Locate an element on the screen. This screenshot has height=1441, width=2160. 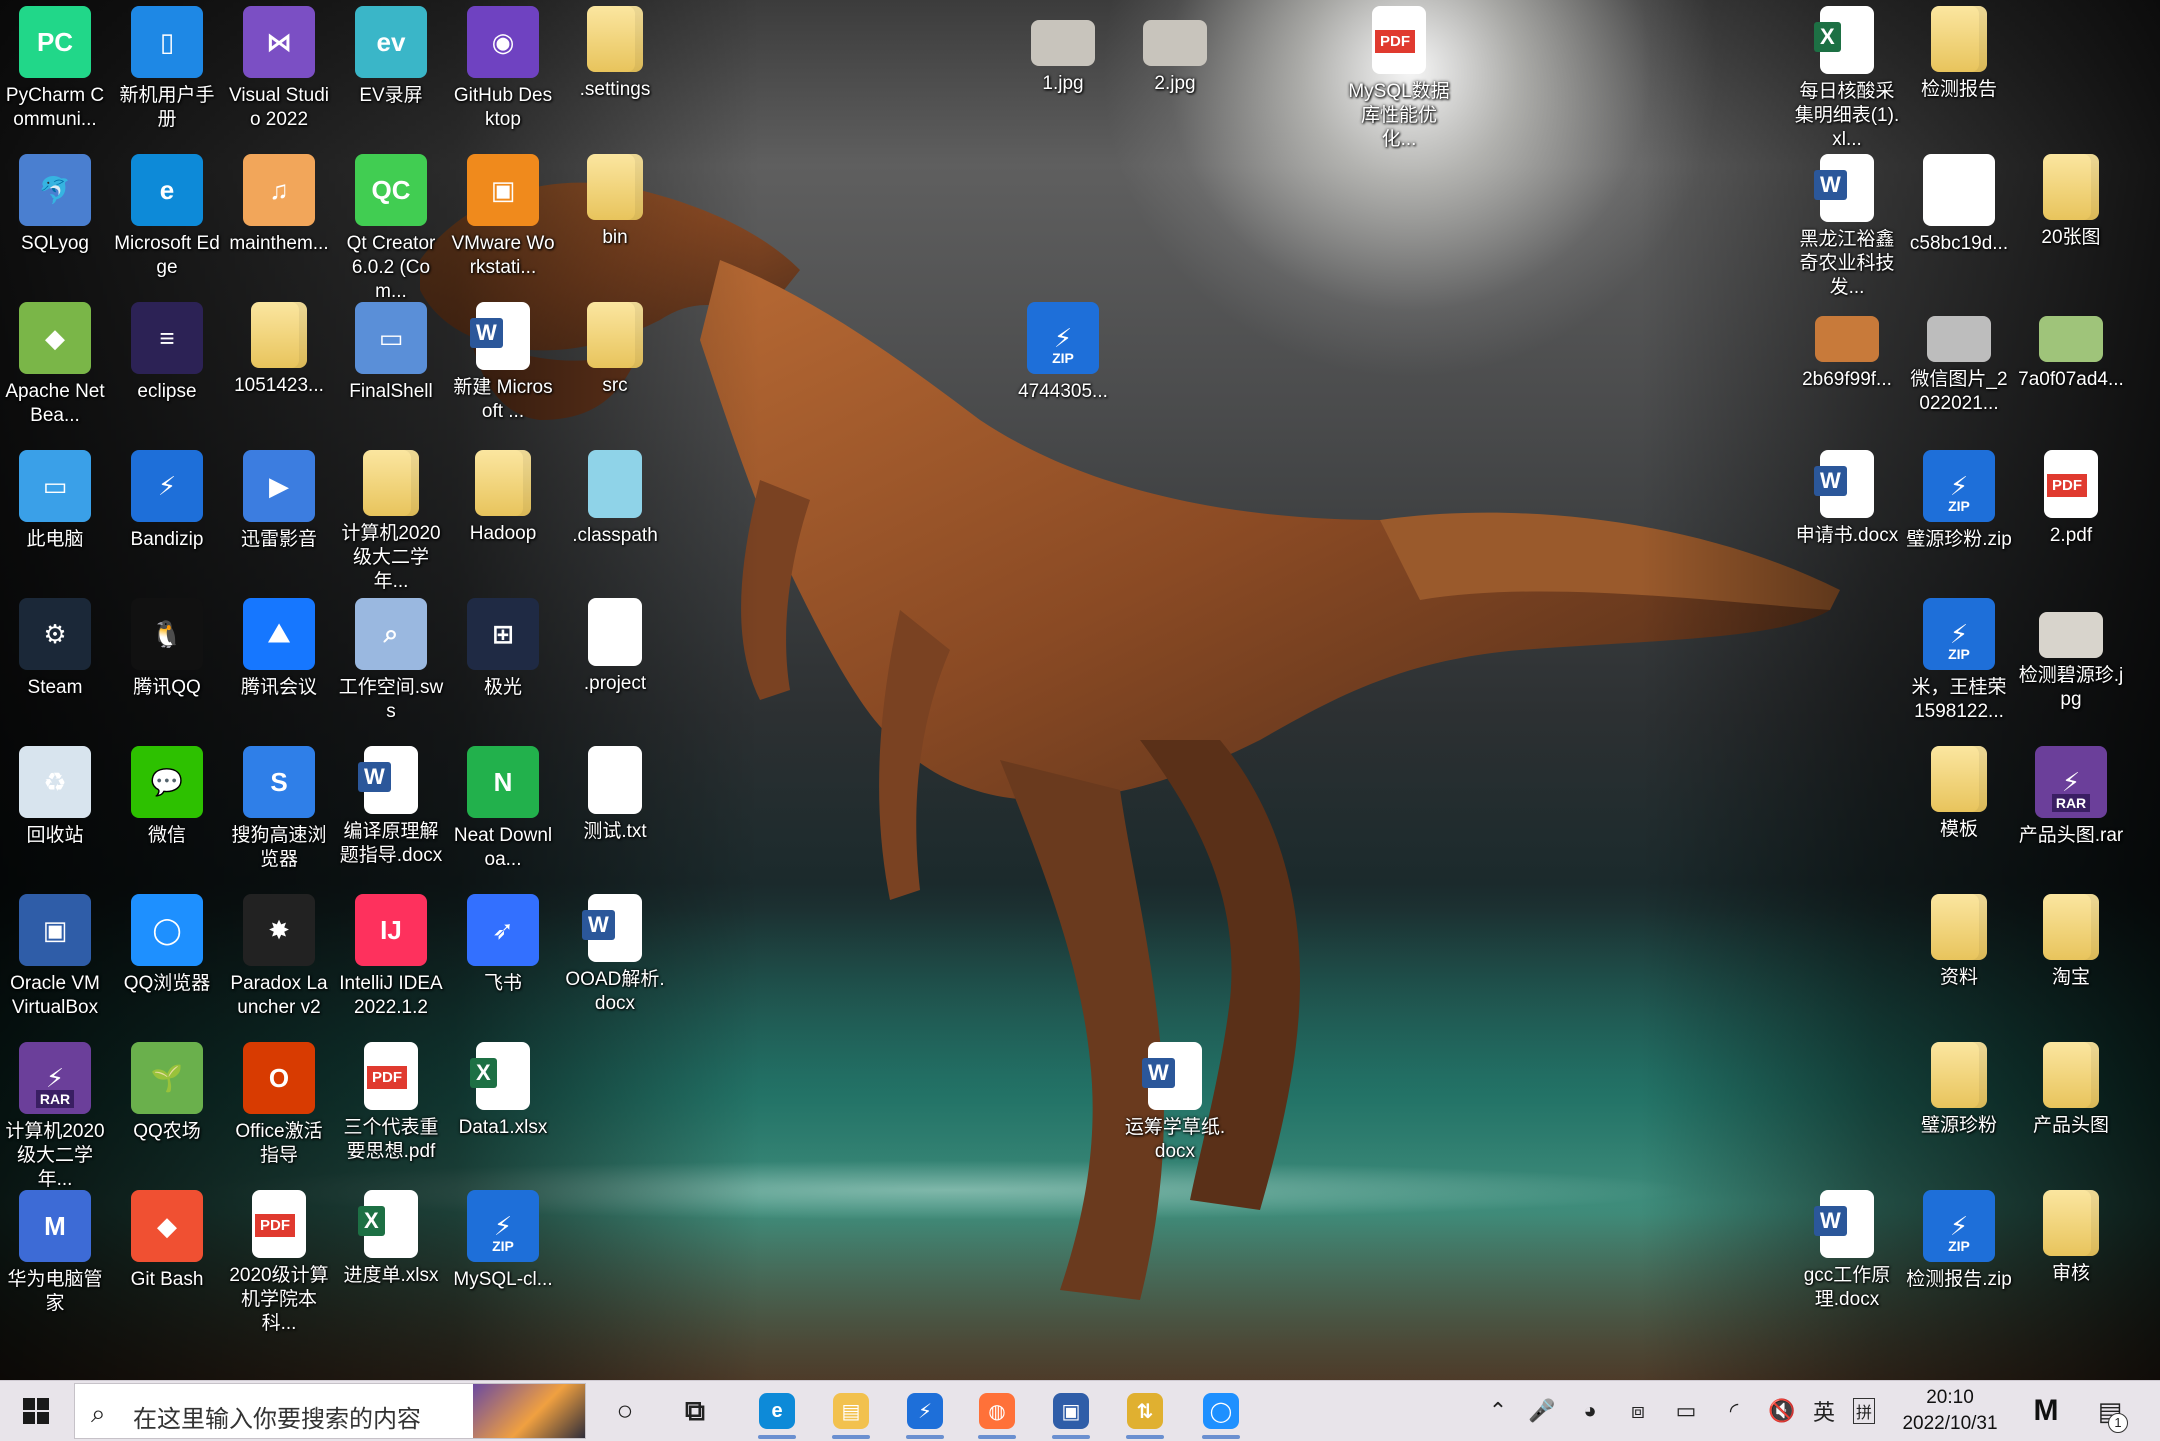
desktop-icon: ▣ Oracle VM VirtualBox is located at coordinates (55, 960).